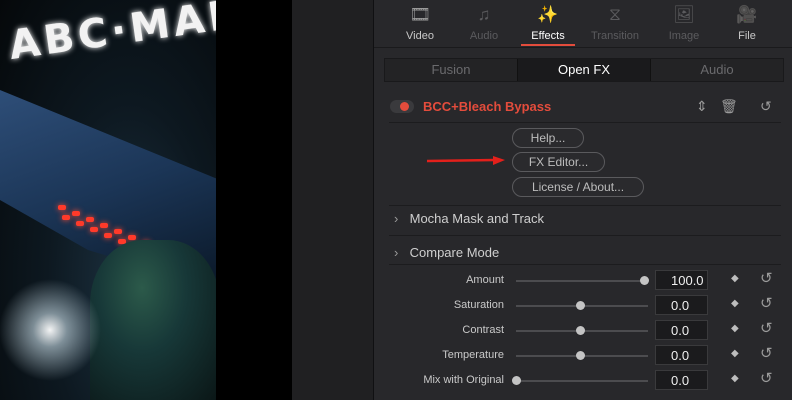 This screenshot has width=792, height=400. I want to click on param-row-amount: Amount 100.0 ◆ ↺, so click(583, 280).